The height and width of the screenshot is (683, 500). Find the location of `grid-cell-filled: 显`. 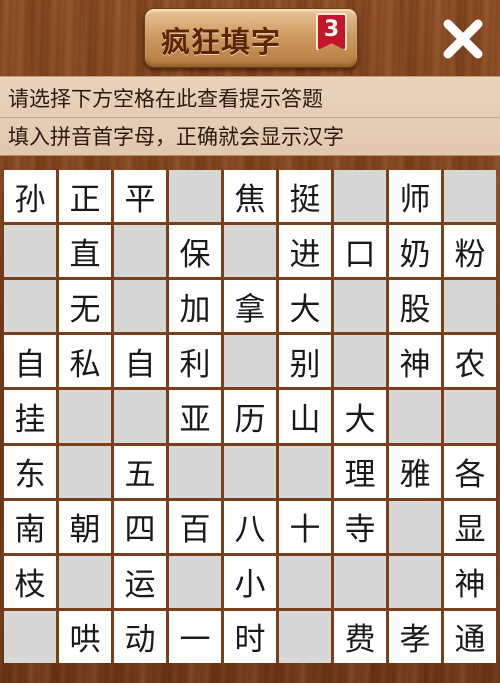

grid-cell-filled: 显 is located at coordinates (470, 526).